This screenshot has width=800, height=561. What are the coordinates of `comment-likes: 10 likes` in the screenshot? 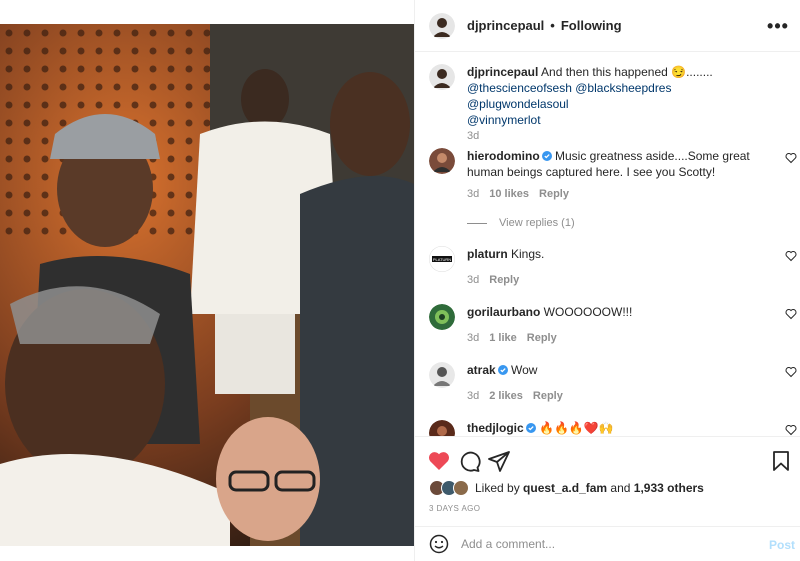 It's located at (509, 194).